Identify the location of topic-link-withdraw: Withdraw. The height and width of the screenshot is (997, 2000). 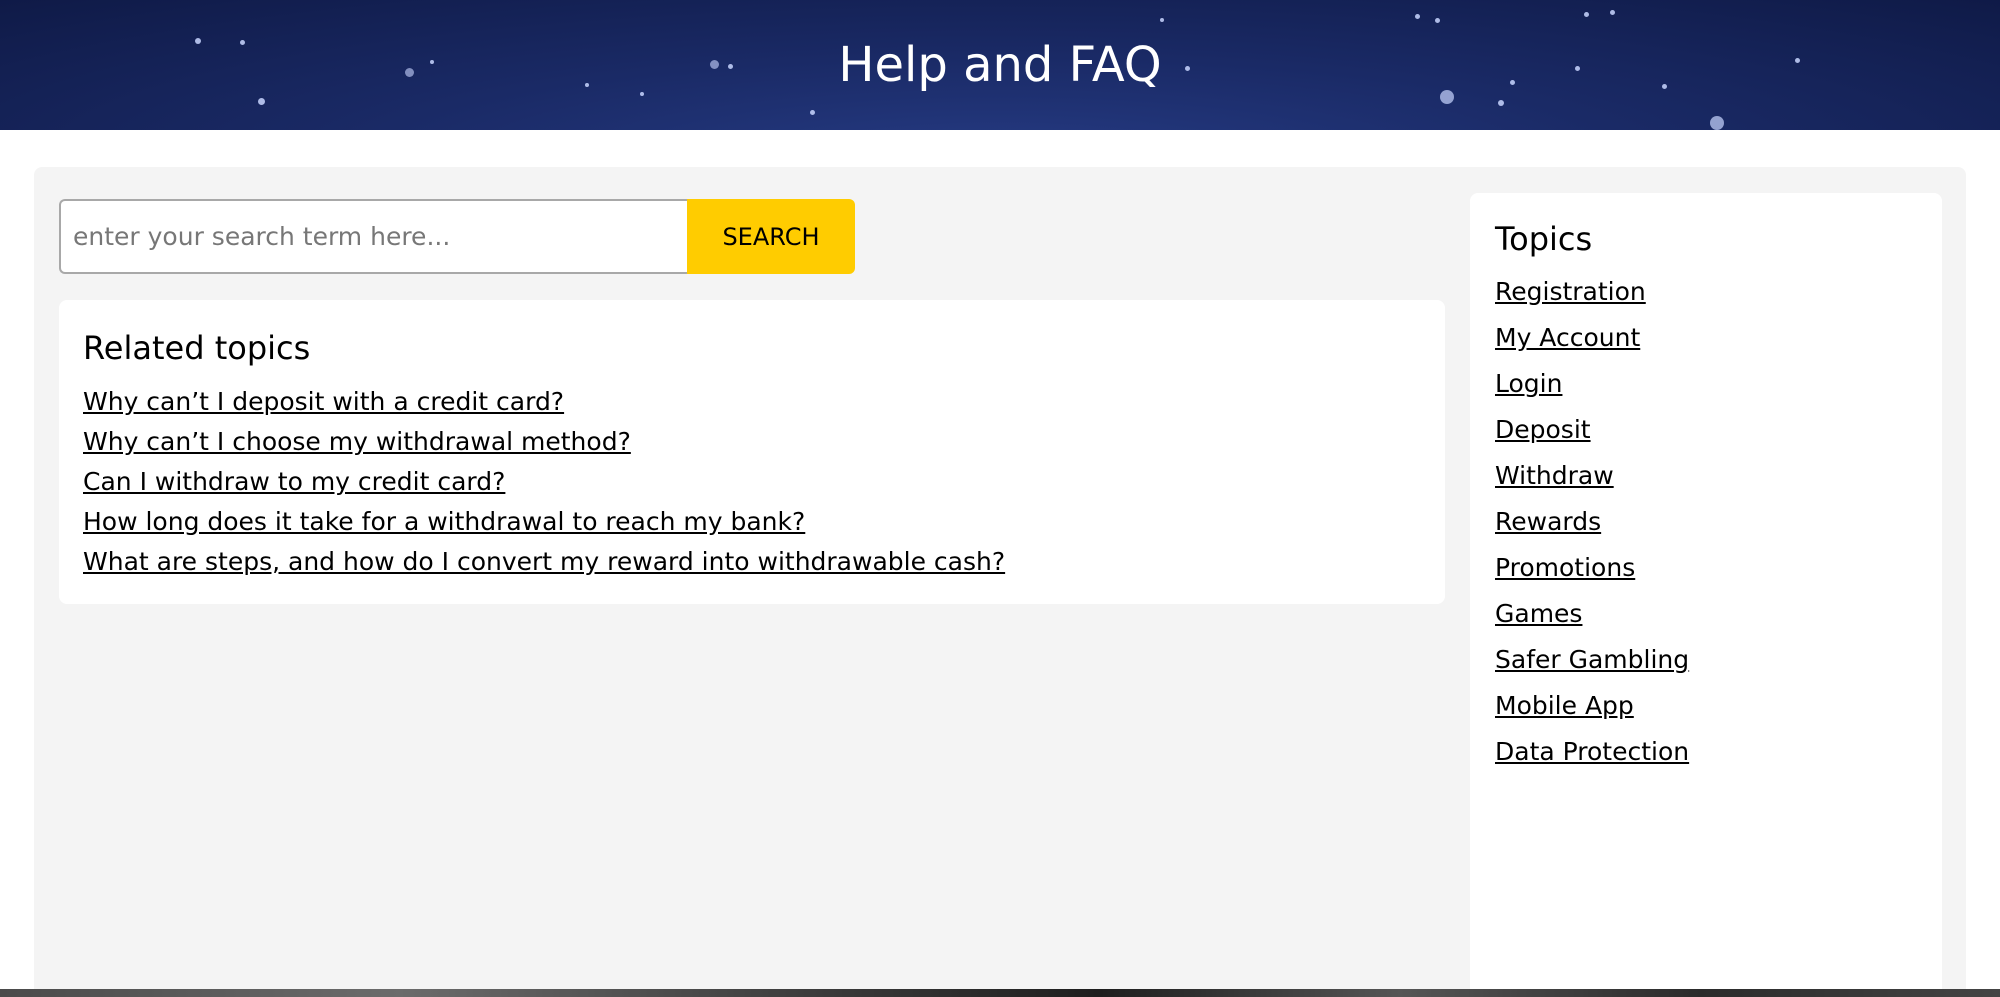
(1554, 475).